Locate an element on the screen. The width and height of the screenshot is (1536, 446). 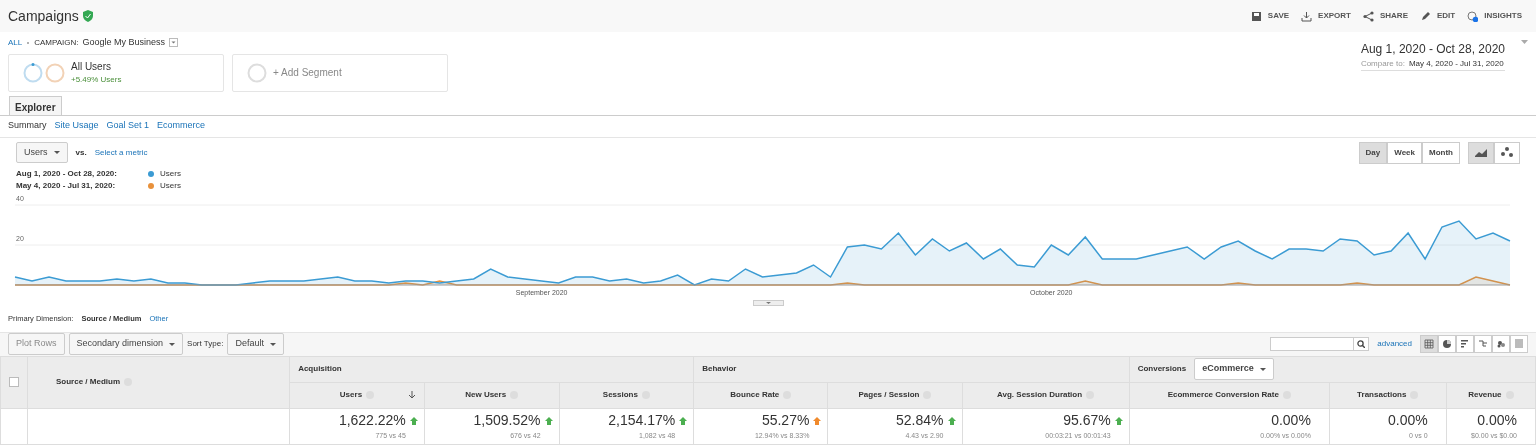
column-header-cell: Sessions is located at coordinates (626, 395).